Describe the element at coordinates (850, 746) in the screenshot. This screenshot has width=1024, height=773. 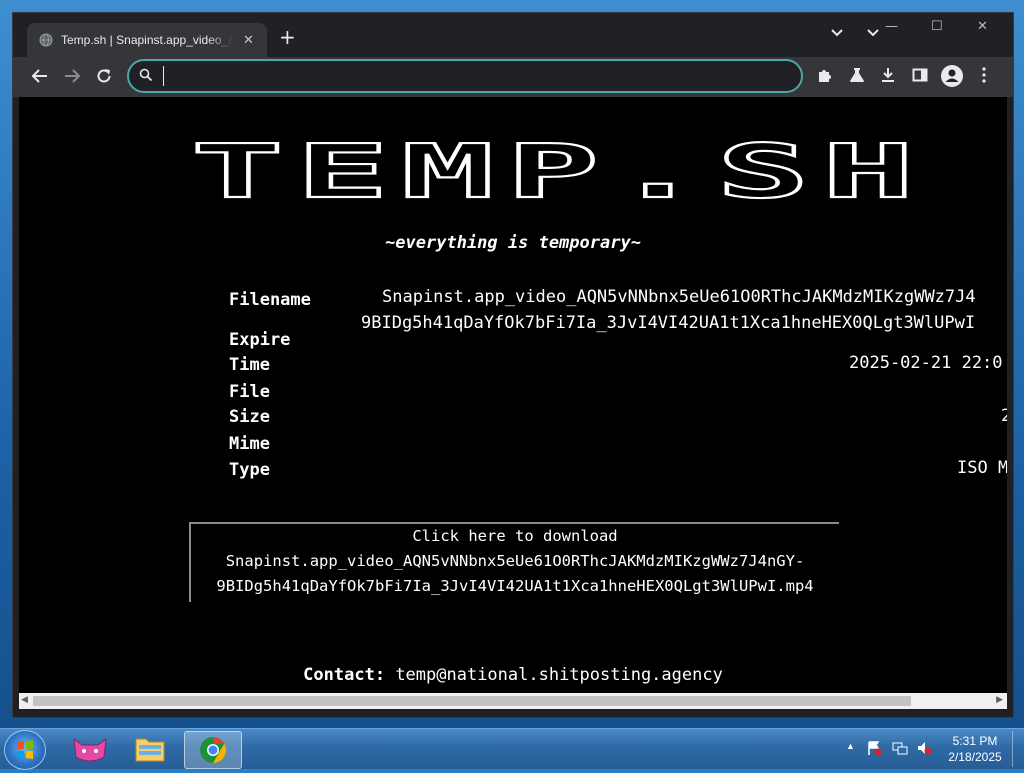
I see `show-hidden-icons-arrow-icon: ▲` at that location.